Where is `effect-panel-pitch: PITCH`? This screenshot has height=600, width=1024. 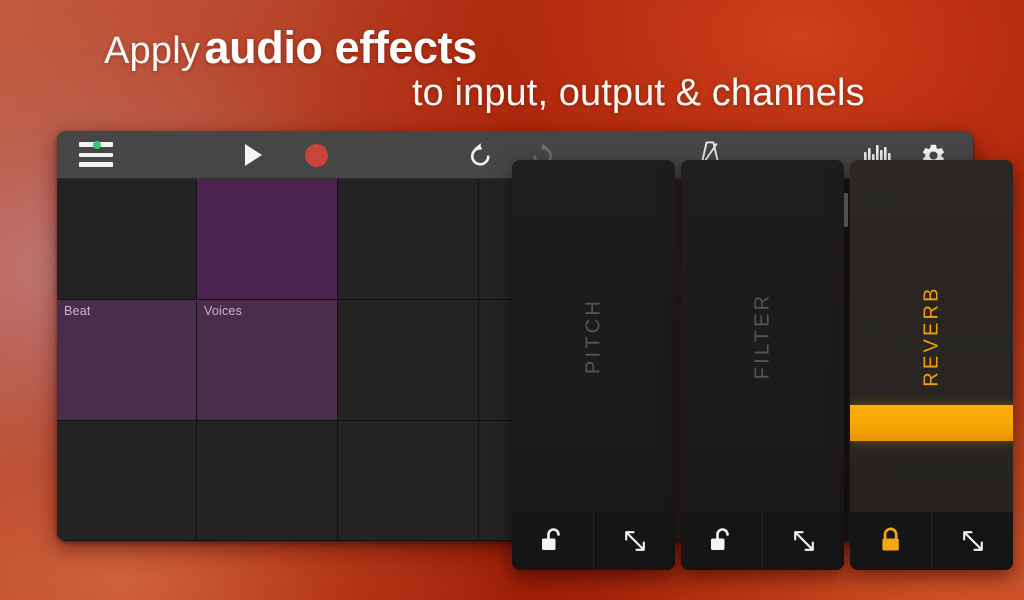
effect-panel-pitch: PITCH is located at coordinates (593, 365).